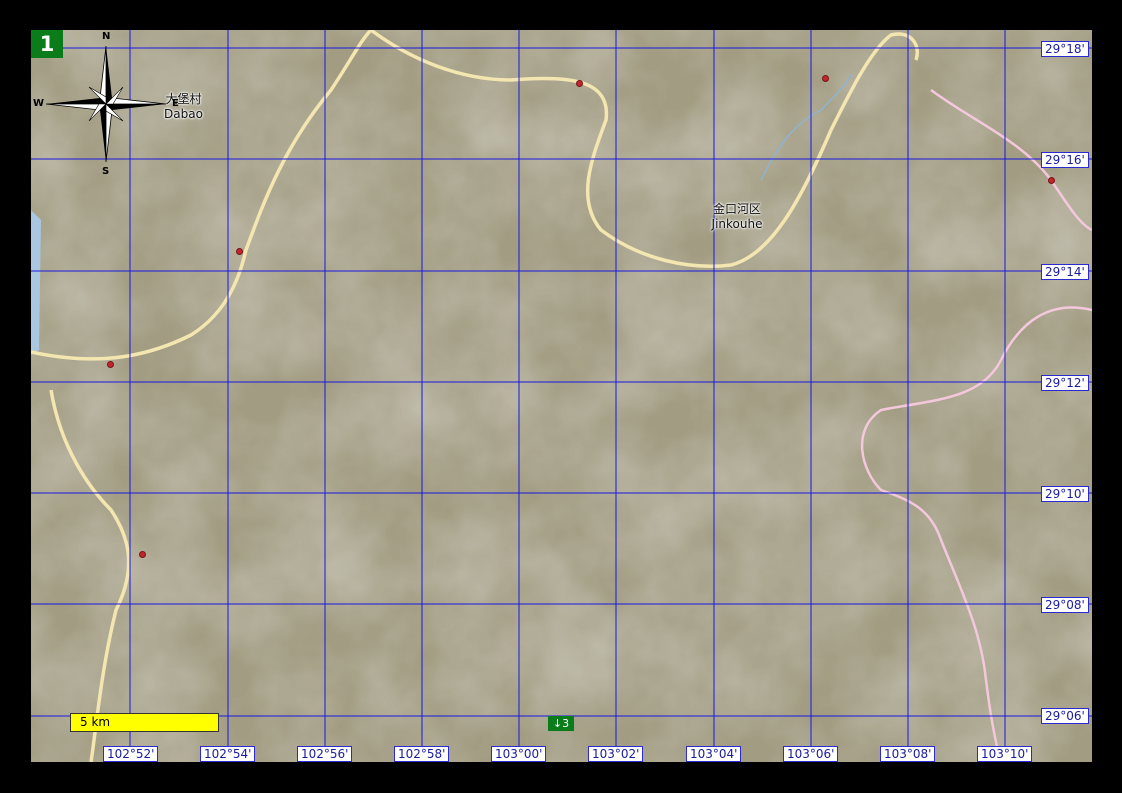 The height and width of the screenshot is (793, 1122). I want to click on longitude-label: 103°10', so click(1005, 754).